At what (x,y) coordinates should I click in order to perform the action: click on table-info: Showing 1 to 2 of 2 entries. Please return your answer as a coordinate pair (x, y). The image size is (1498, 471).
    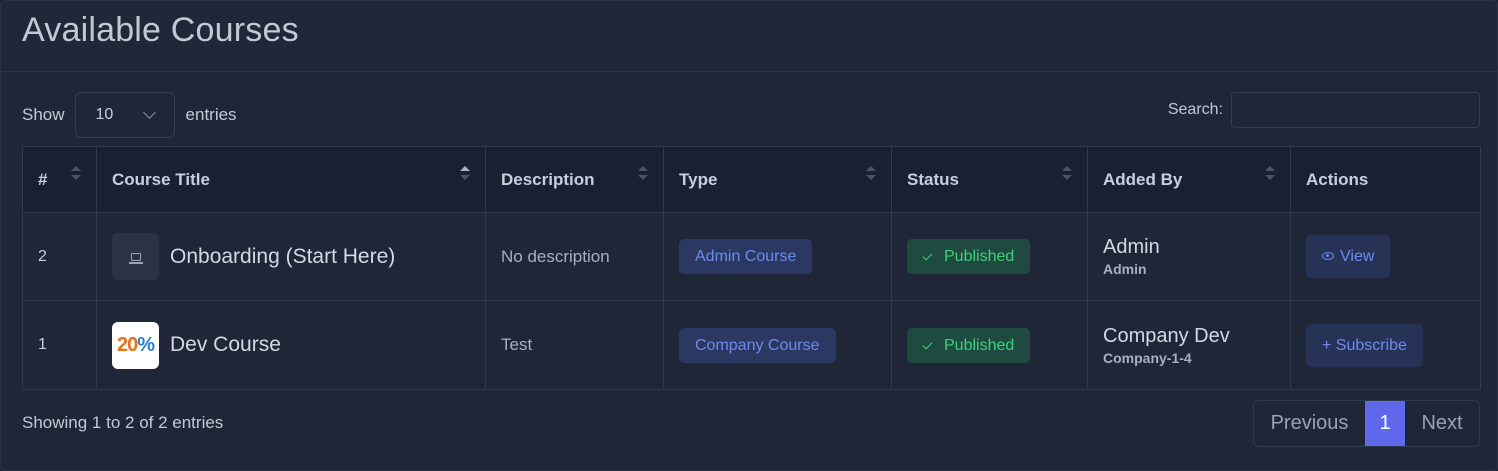
    Looking at the image, I should click on (123, 422).